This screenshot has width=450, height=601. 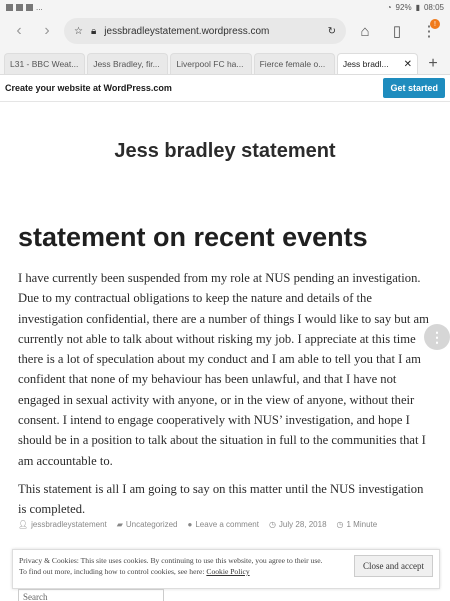 What do you see at coordinates (435, 24) in the screenshot?
I see `menu-badge: !` at bounding box center [435, 24].